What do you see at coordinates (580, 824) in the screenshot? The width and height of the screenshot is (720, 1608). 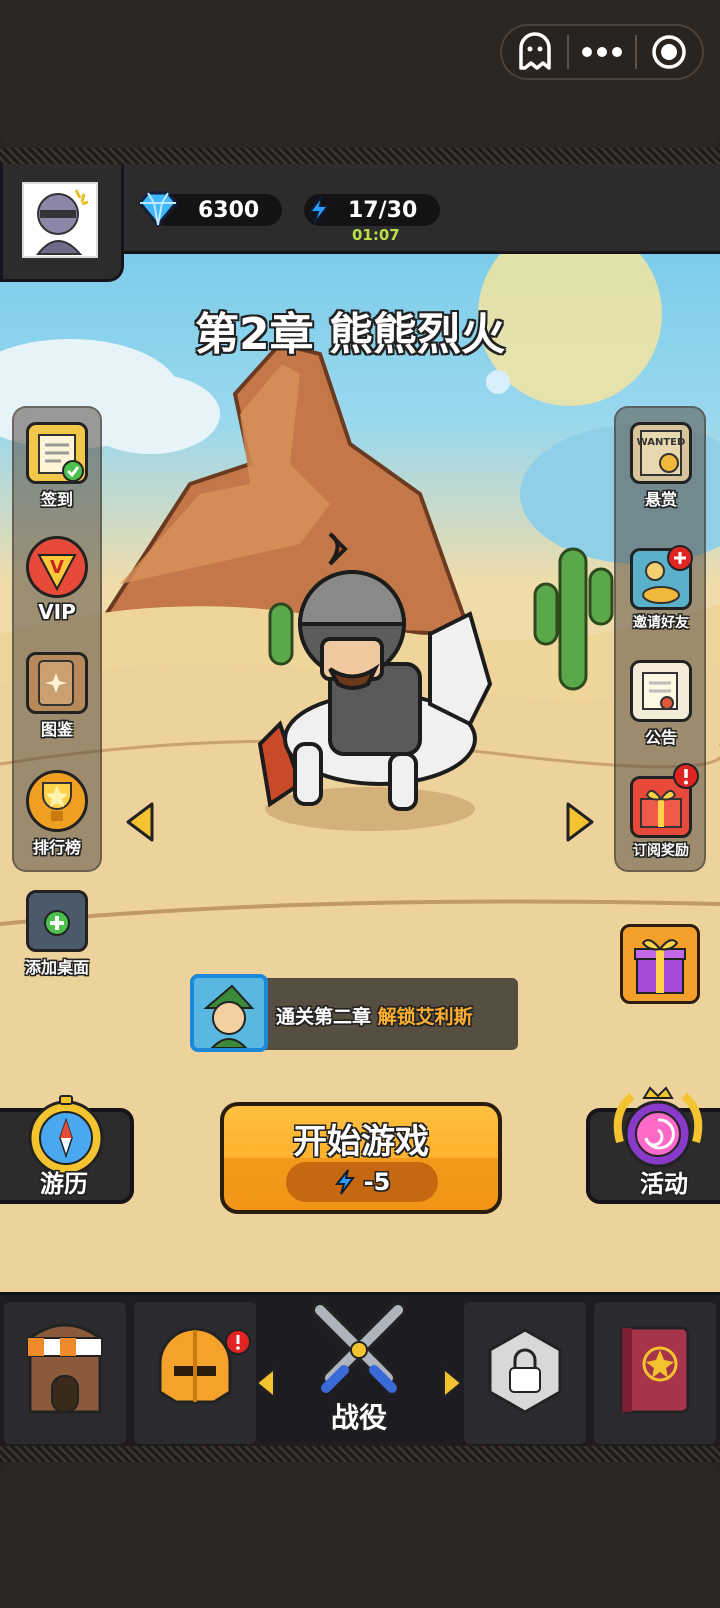 I see `next-hero-arrow-icon` at bounding box center [580, 824].